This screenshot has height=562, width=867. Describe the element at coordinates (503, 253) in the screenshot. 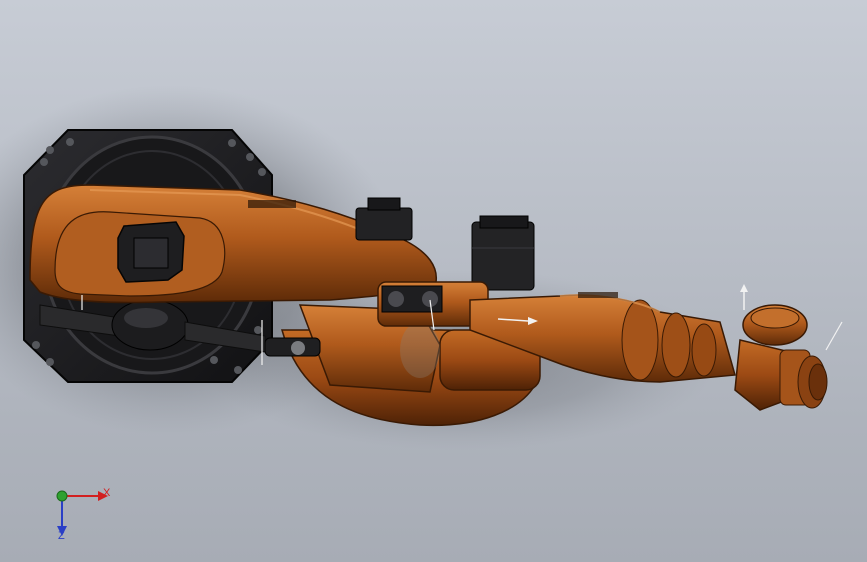

I see `axis4-motor` at that location.